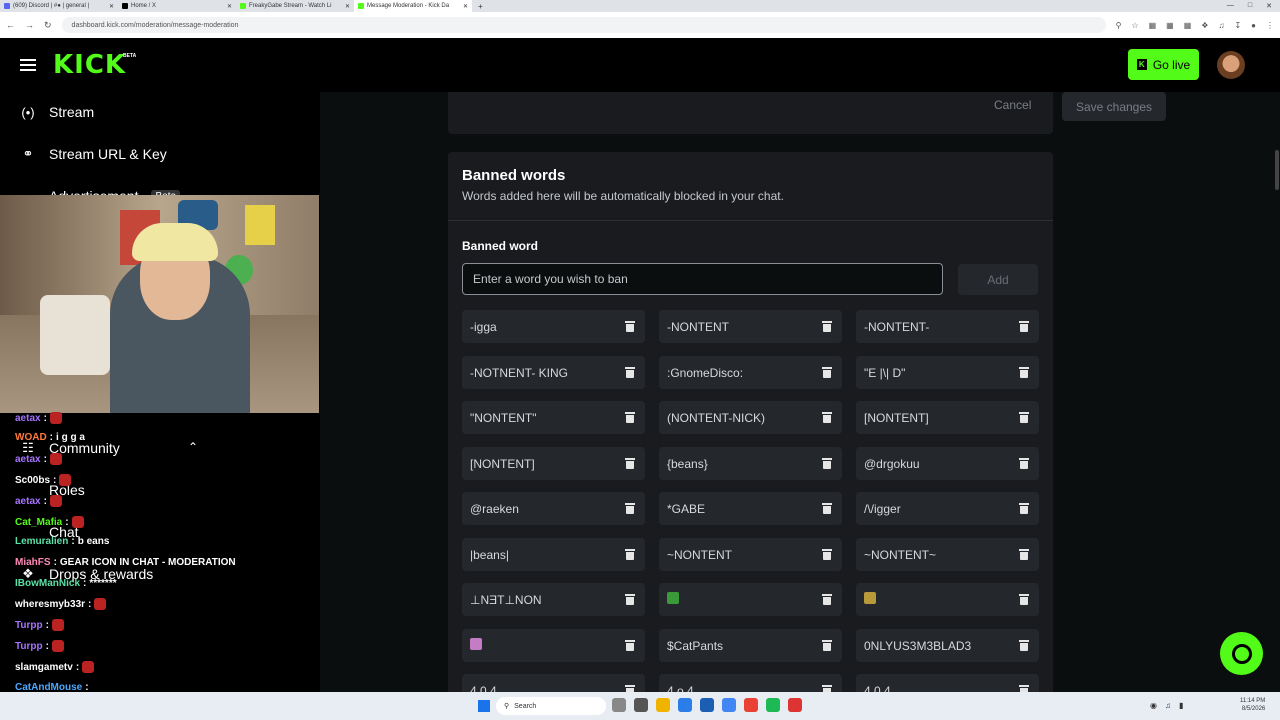  Describe the element at coordinates (1269, 6) in the screenshot. I see `close-window-icon: ✕` at that location.